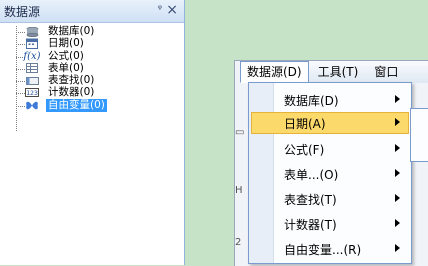 The width and height of the screenshot is (428, 266). I want to click on calendar-icon, so click(32, 44).